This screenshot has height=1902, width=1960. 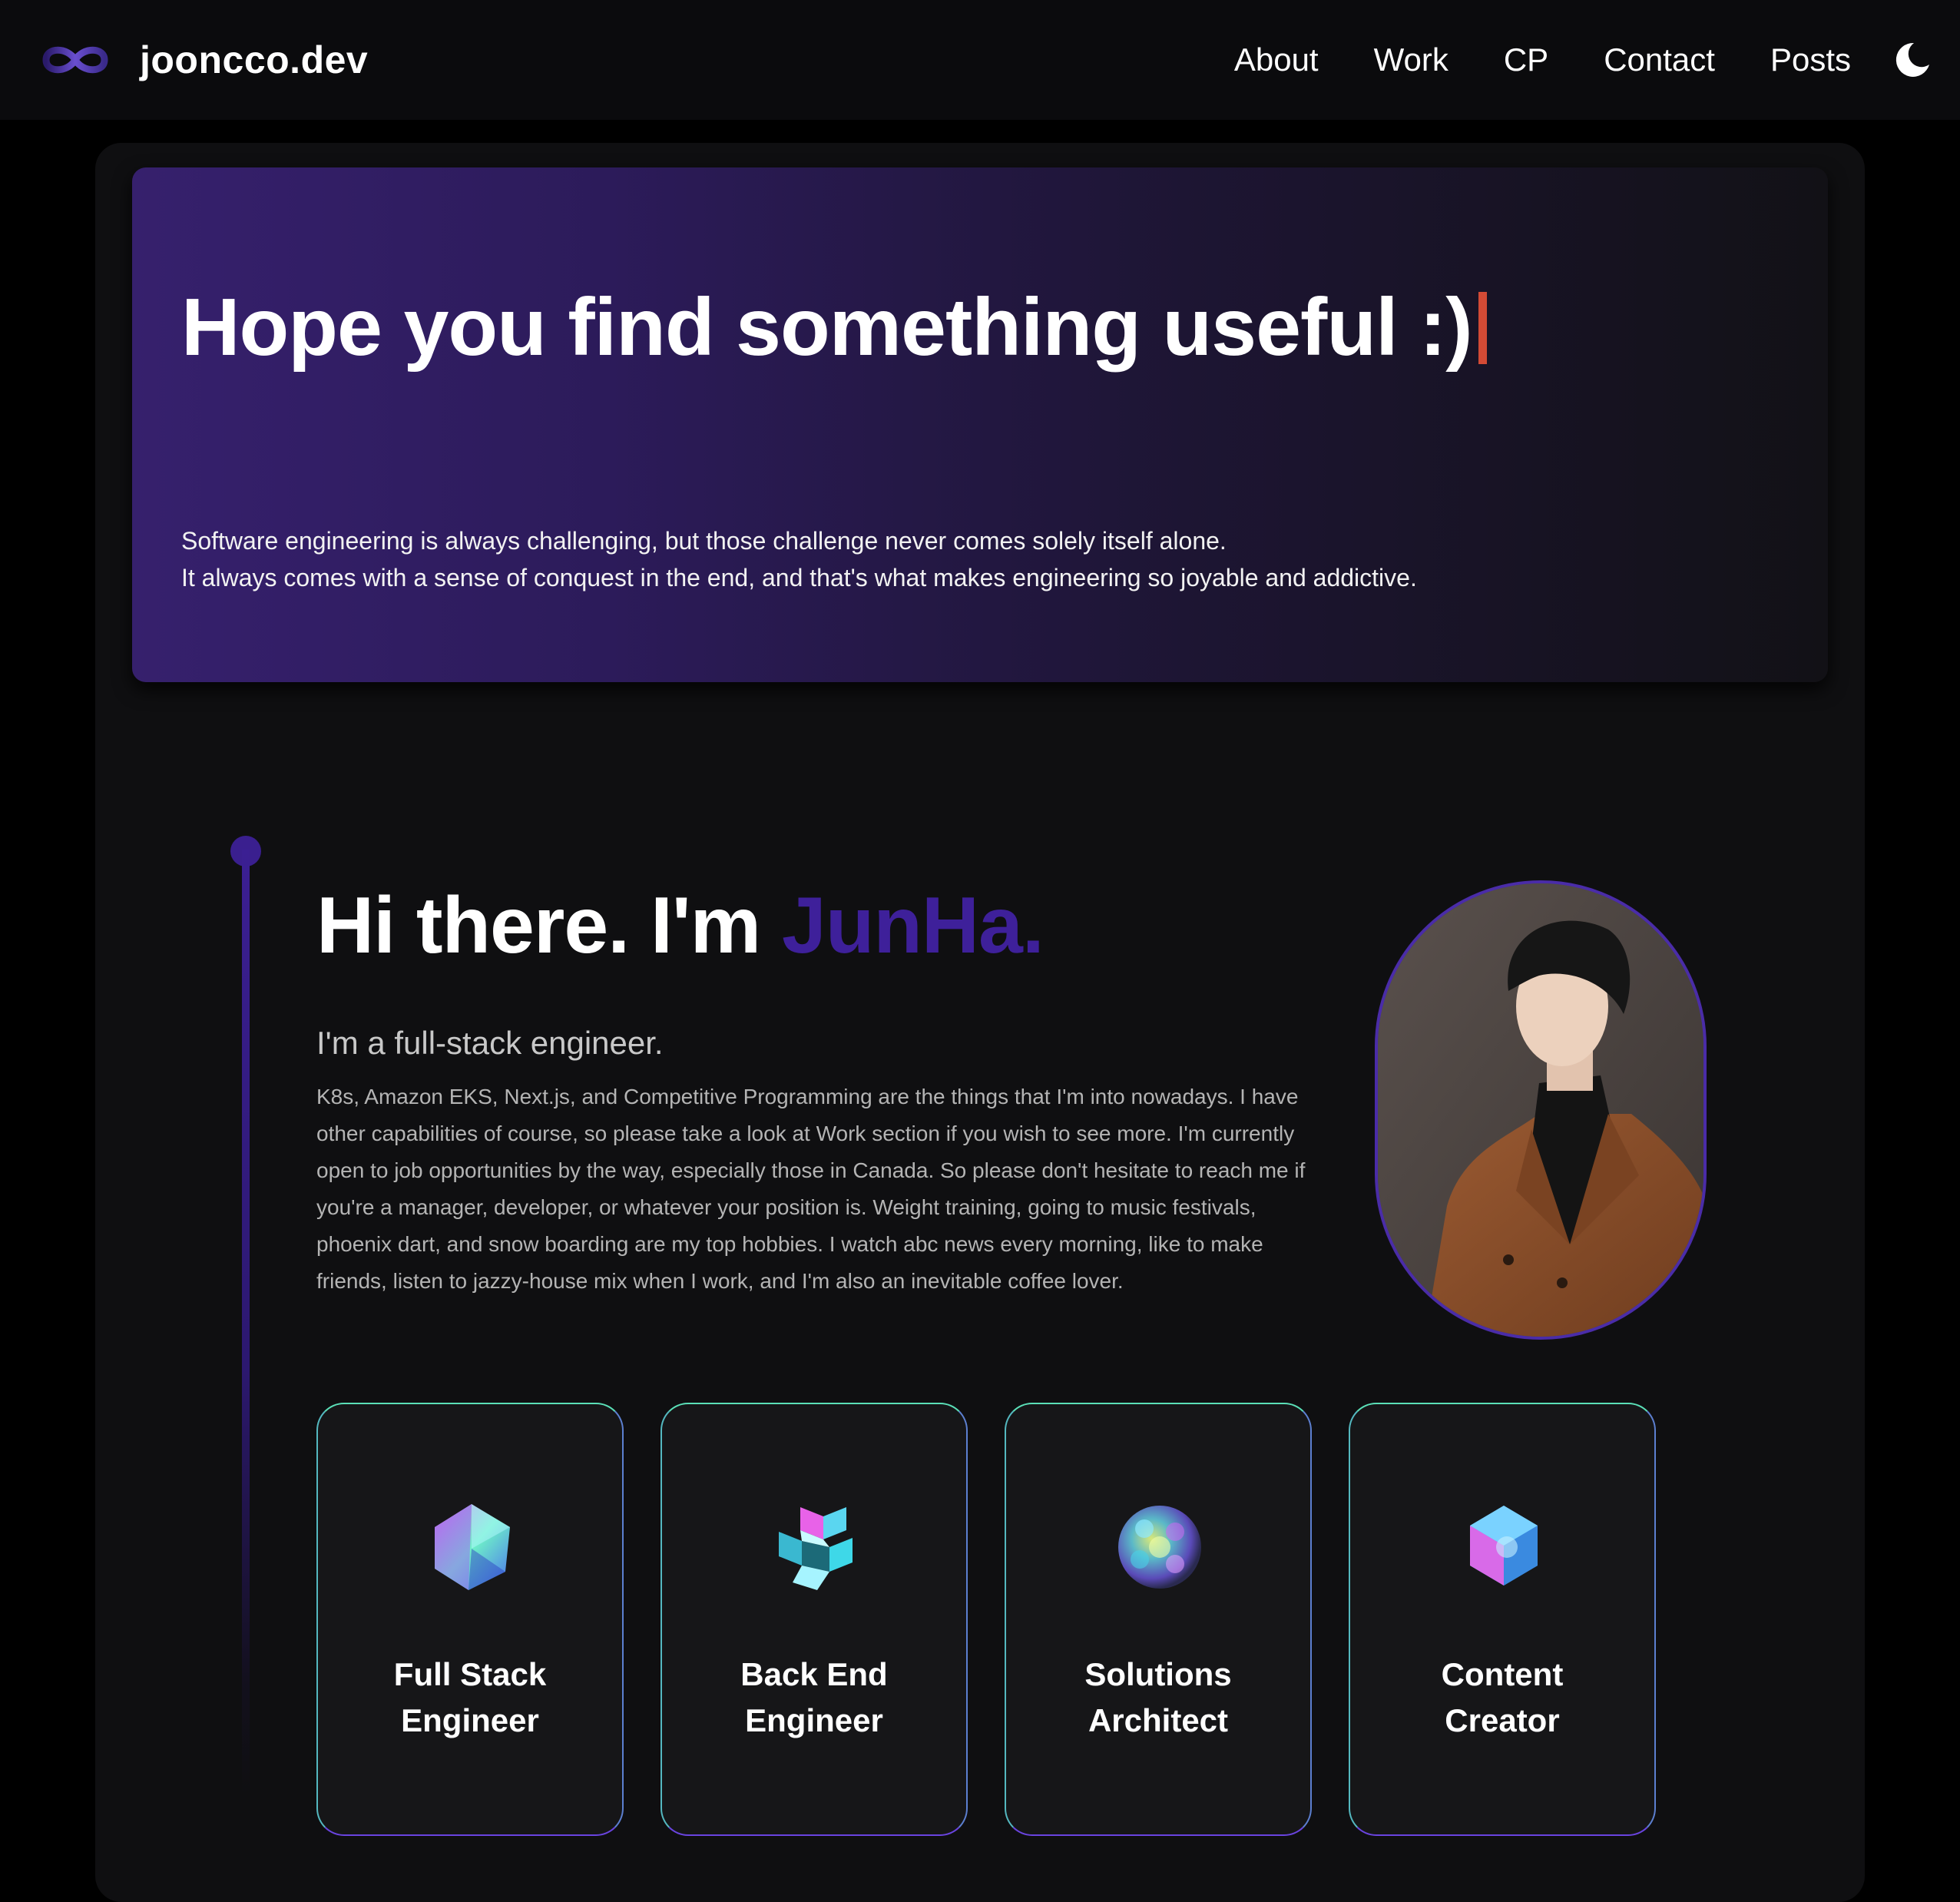 I want to click on intro-name: JunHa., so click(x=914, y=925).